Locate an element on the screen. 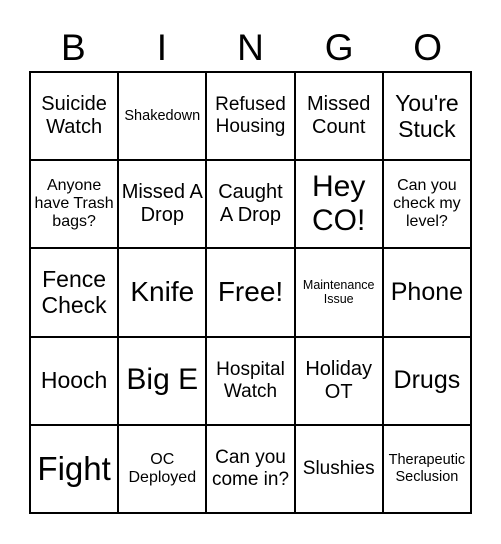 This screenshot has width=501, height=544. bingo-cell: Can you check my level? is located at coordinates (426, 204).